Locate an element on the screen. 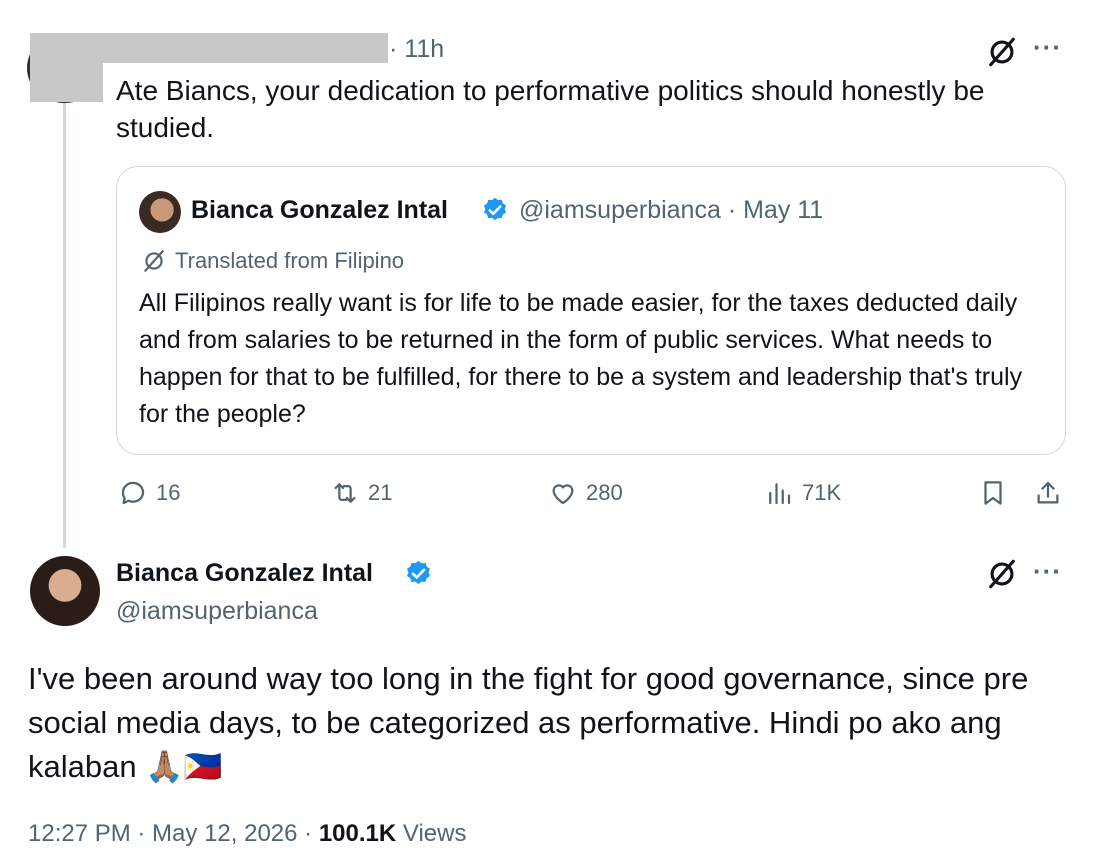  translated-label: Translated from Filipino is located at coordinates (290, 260).